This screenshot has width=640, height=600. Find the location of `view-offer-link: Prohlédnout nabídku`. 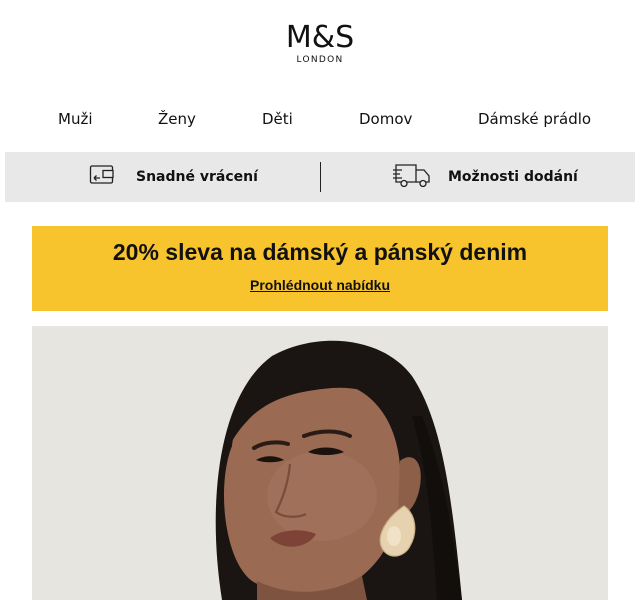

view-offer-link: Prohlédnout nabídku is located at coordinates (320, 285).